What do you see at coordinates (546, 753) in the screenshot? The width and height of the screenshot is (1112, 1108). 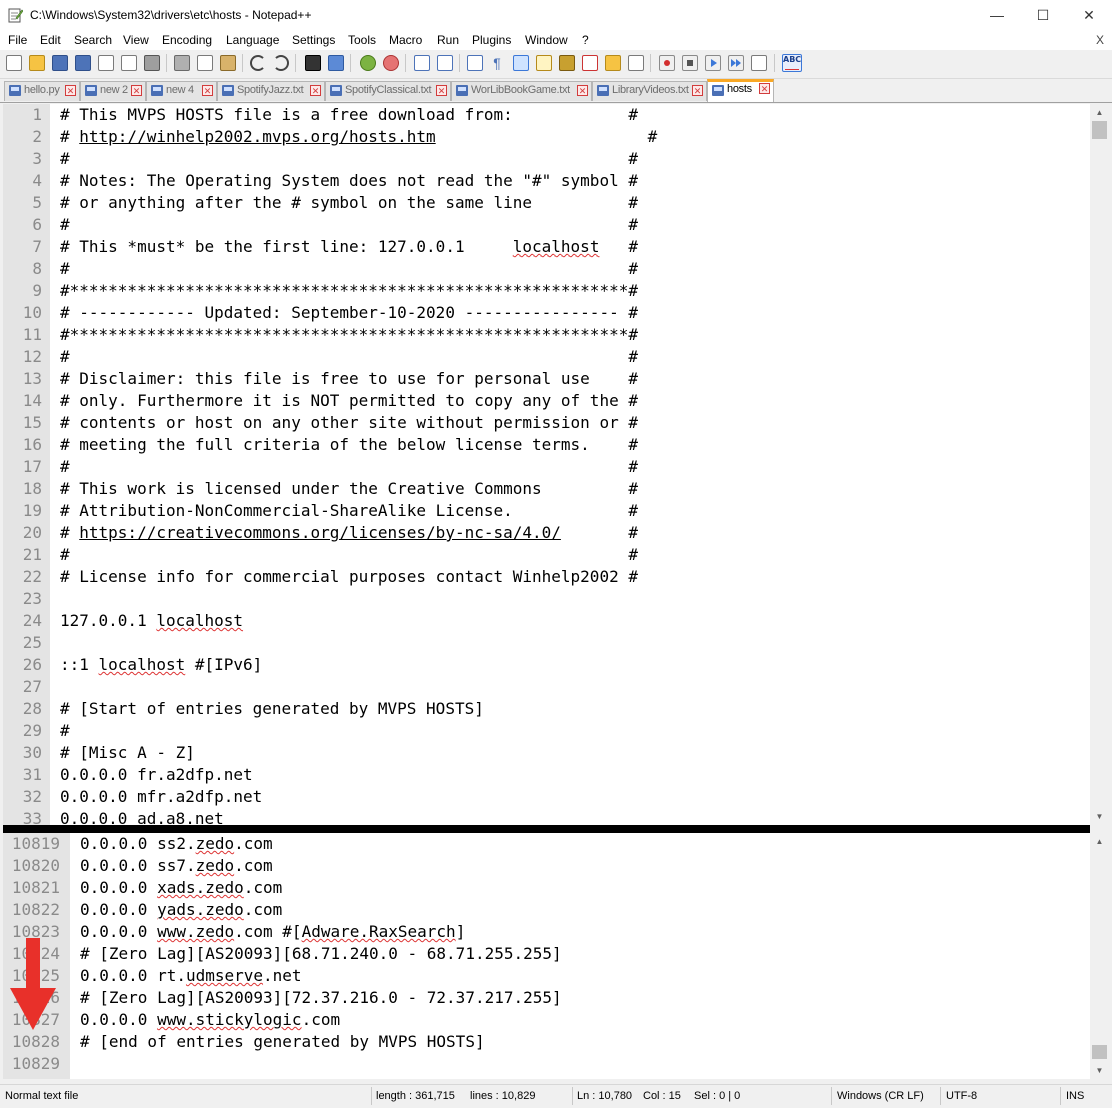 I see `code-line: 30 # [Misc A - Z]` at bounding box center [546, 753].